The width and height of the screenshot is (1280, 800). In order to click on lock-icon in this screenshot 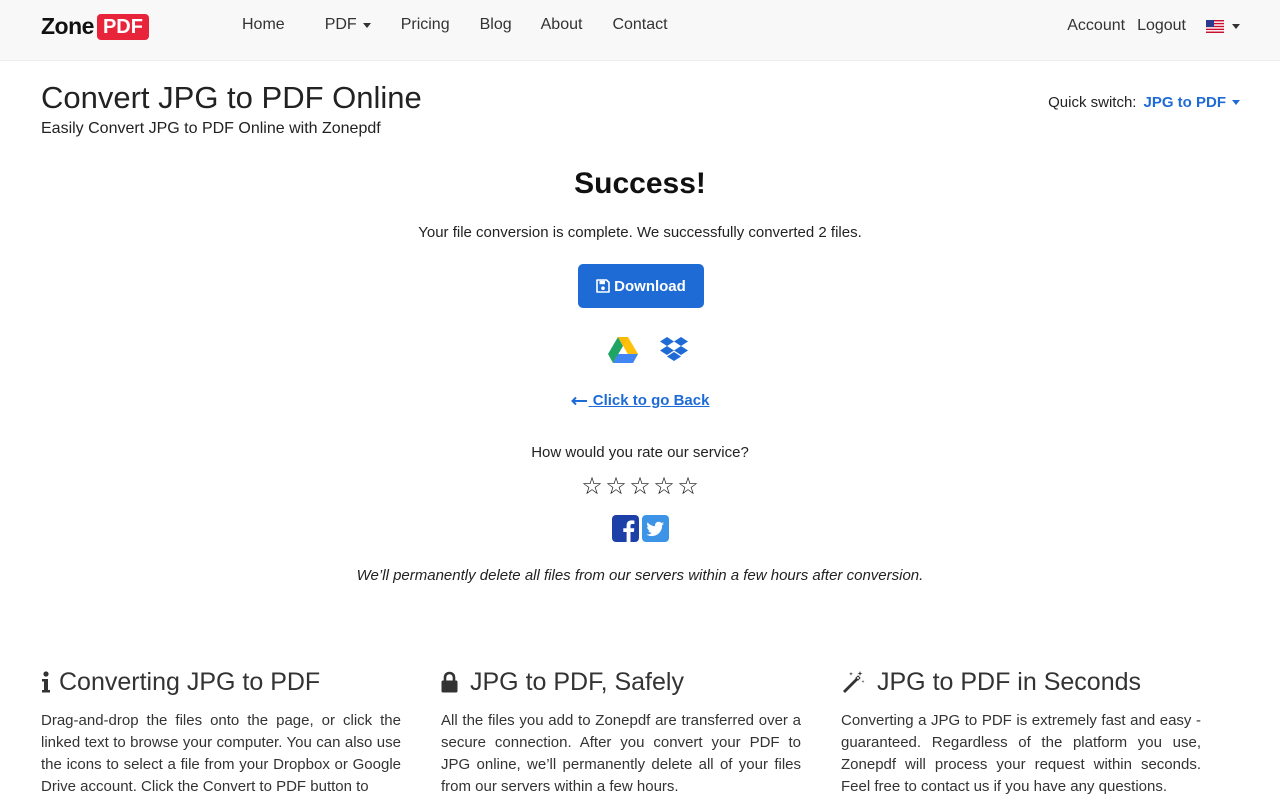, I will do `click(449, 682)`.